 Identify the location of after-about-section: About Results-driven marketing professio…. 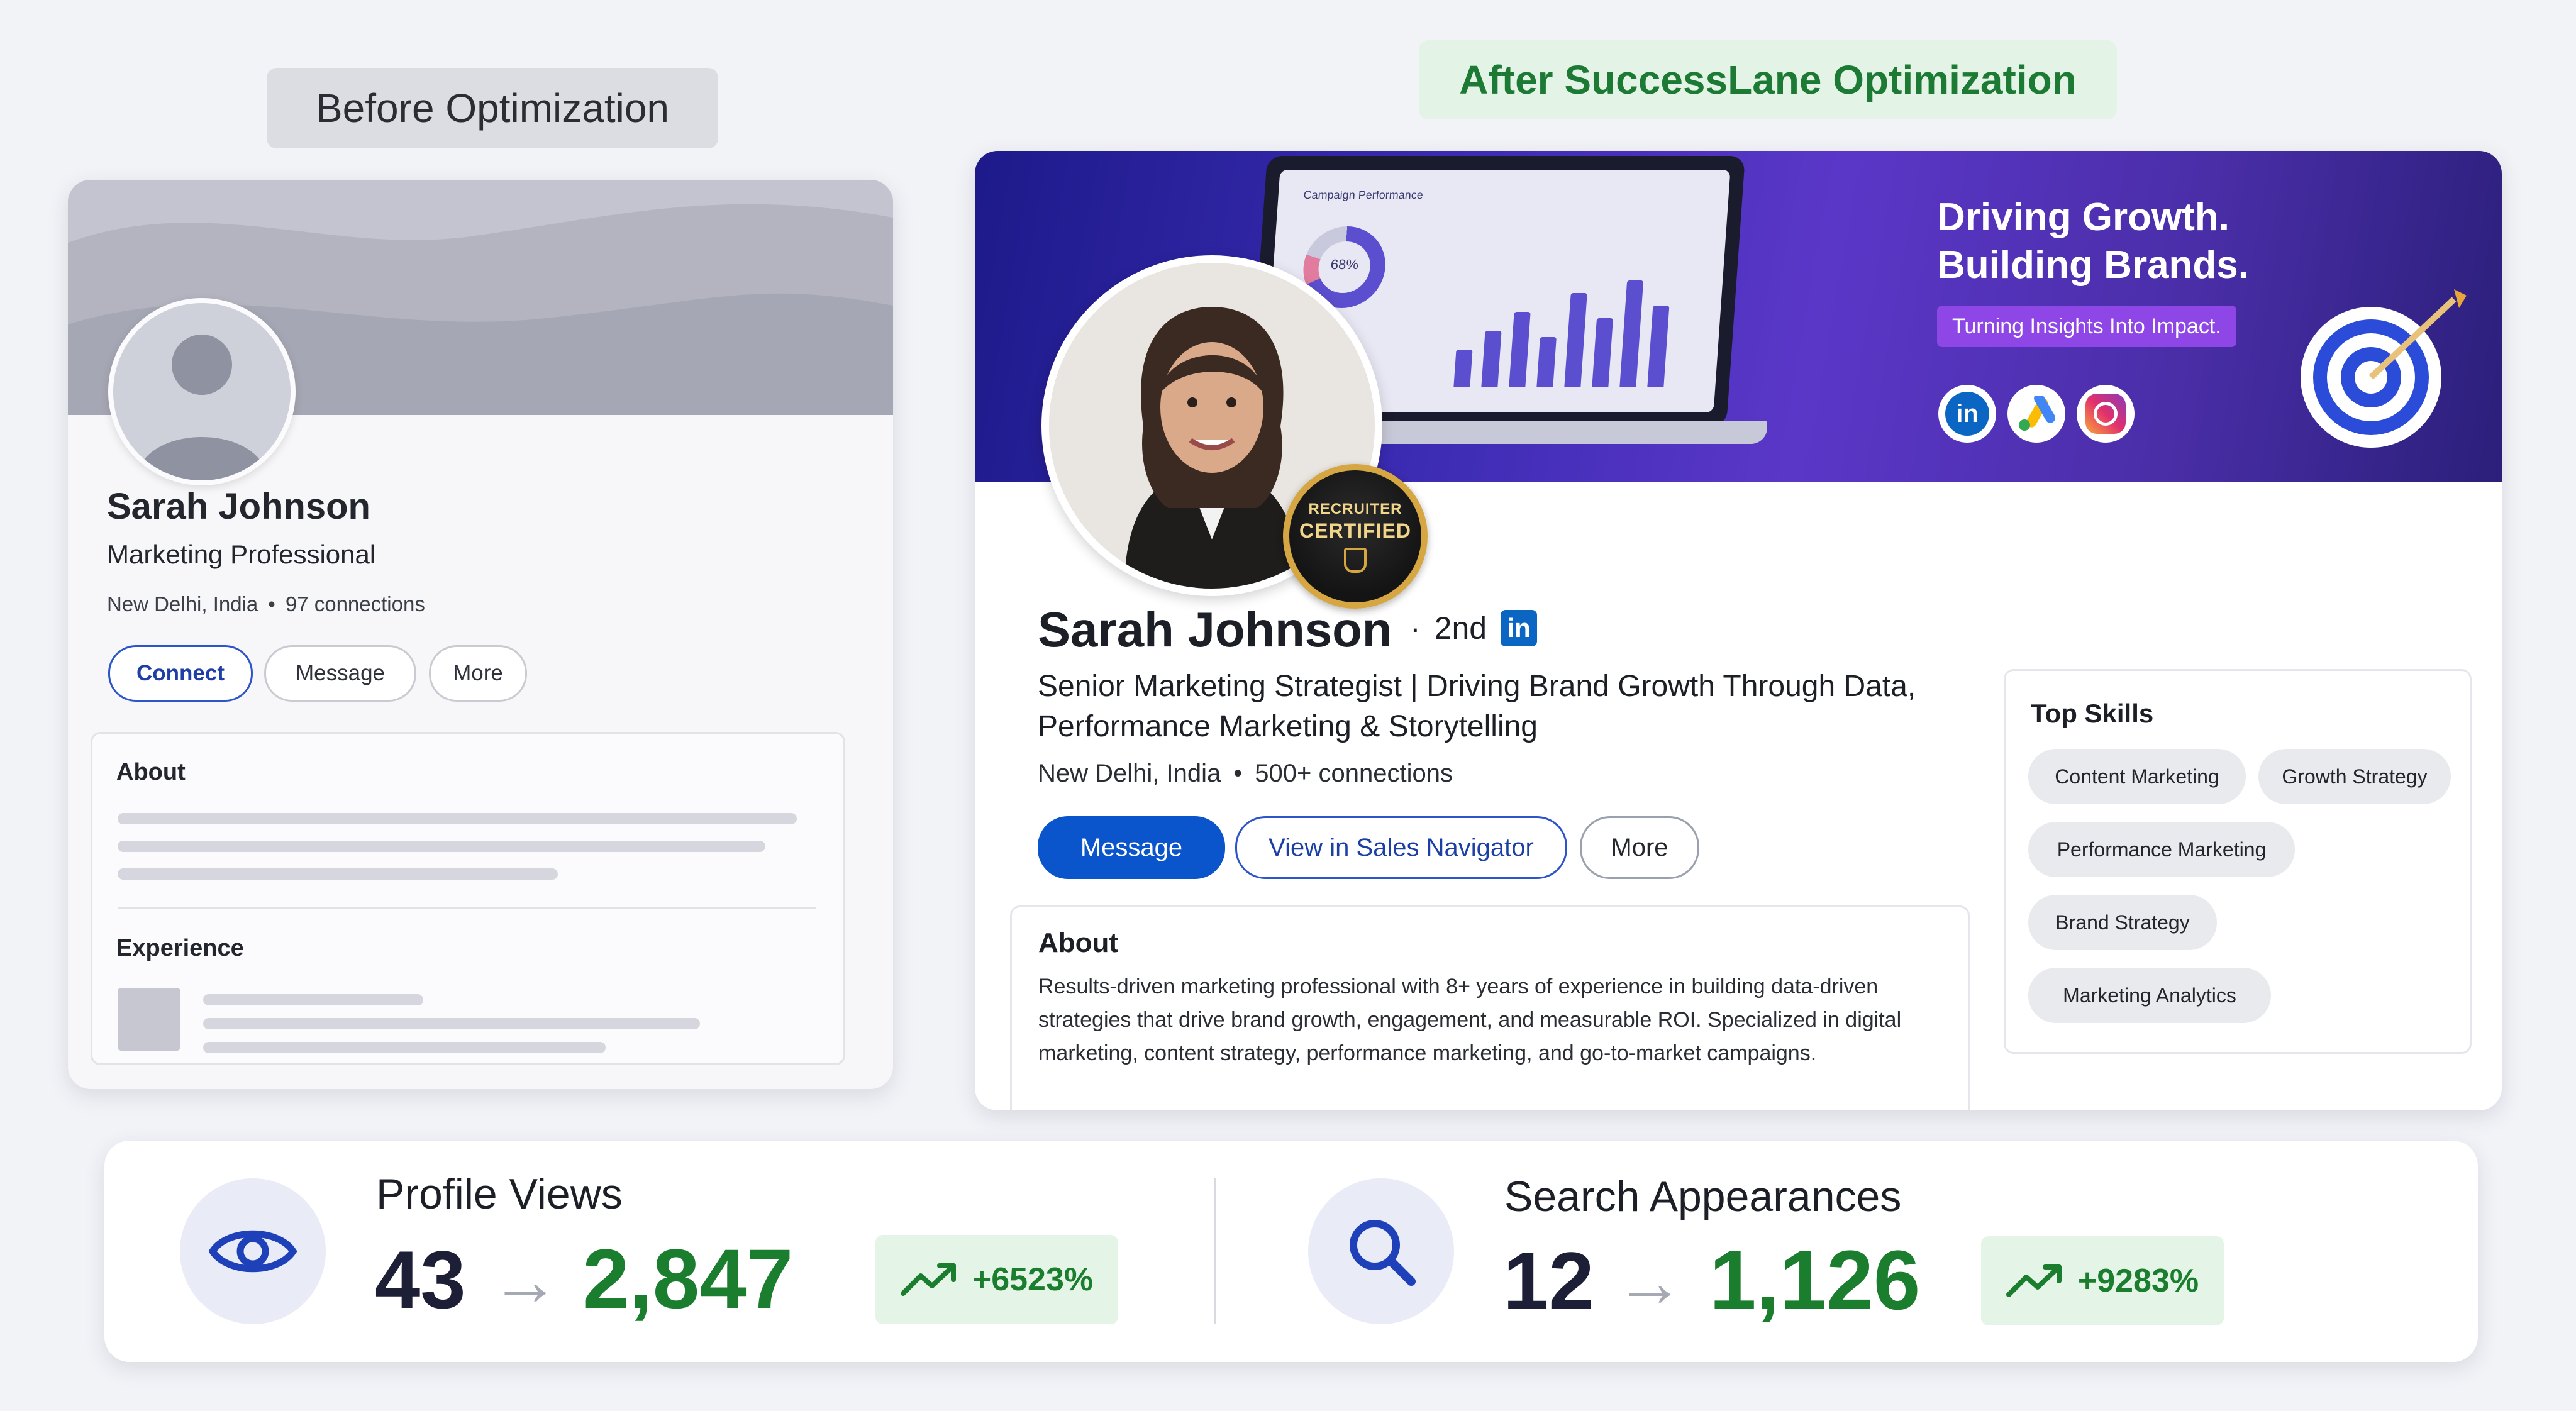
(1490, 1007).